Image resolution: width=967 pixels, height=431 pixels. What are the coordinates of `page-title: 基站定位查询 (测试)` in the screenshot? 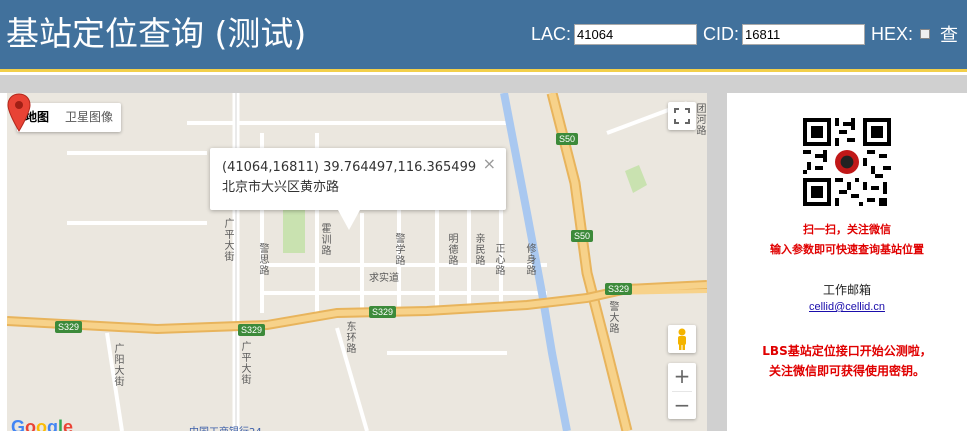 It's located at (156, 33).